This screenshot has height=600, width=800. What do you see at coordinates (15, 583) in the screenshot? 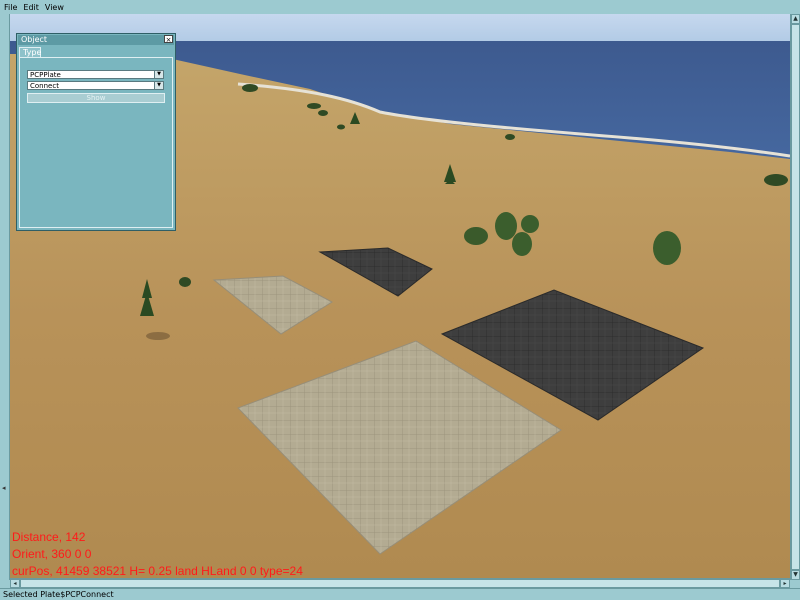
I see `scroll-left-icon: ◂` at bounding box center [15, 583].